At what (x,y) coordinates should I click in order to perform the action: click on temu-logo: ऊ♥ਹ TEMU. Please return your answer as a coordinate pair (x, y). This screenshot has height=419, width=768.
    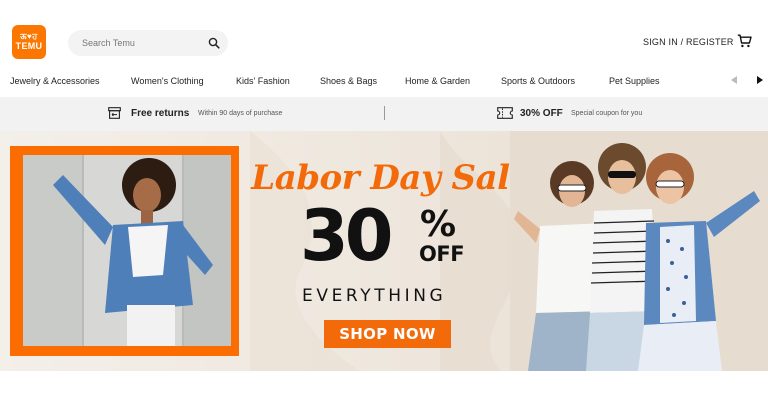
    Looking at the image, I should click on (29, 42).